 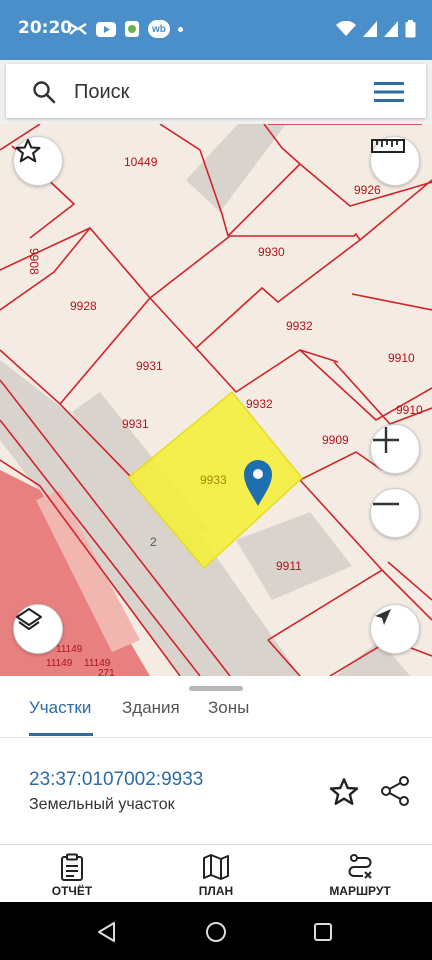 I want to click on parcel-label: 9930, so click(x=271, y=252).